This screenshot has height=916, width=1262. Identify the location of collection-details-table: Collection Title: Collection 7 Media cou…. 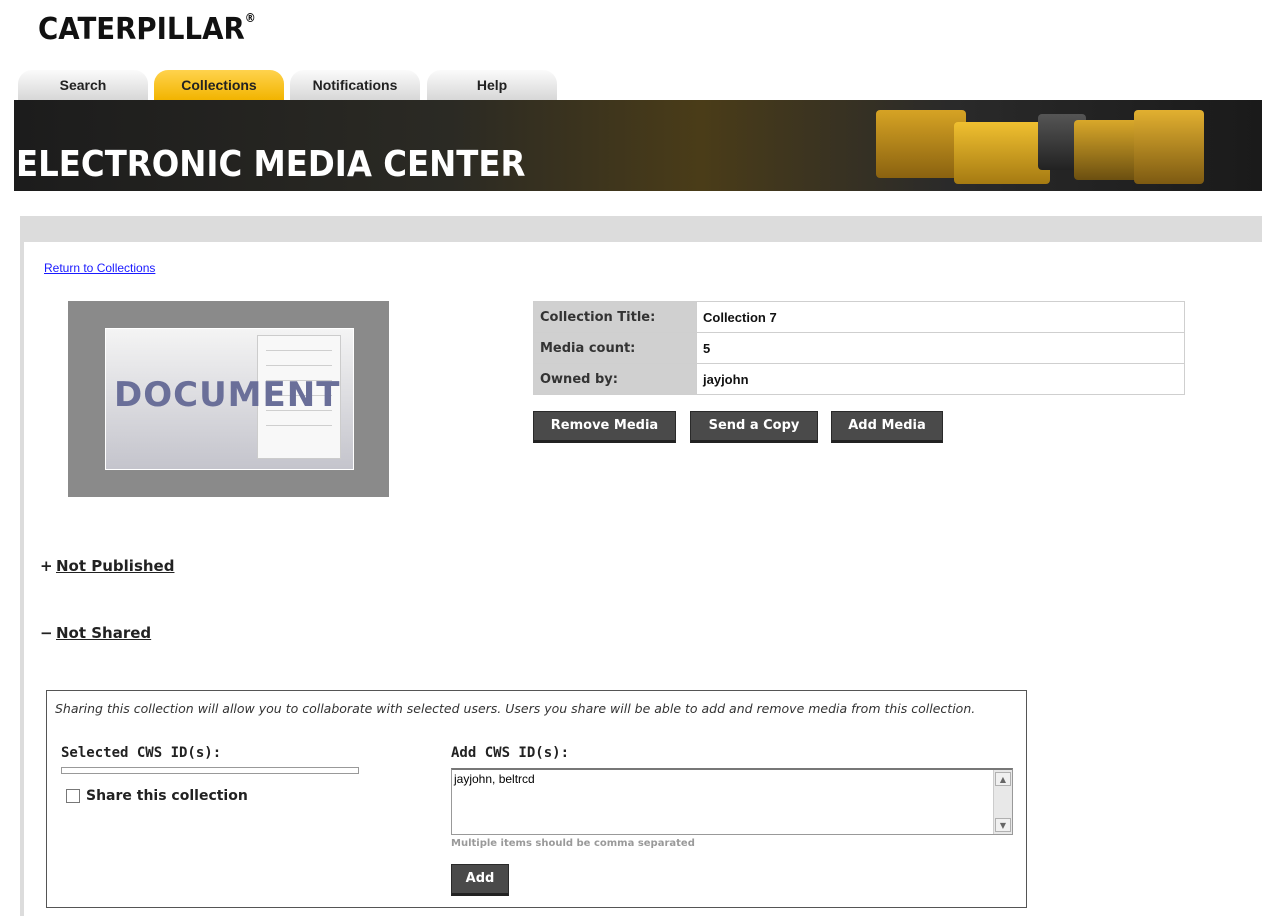
(859, 348).